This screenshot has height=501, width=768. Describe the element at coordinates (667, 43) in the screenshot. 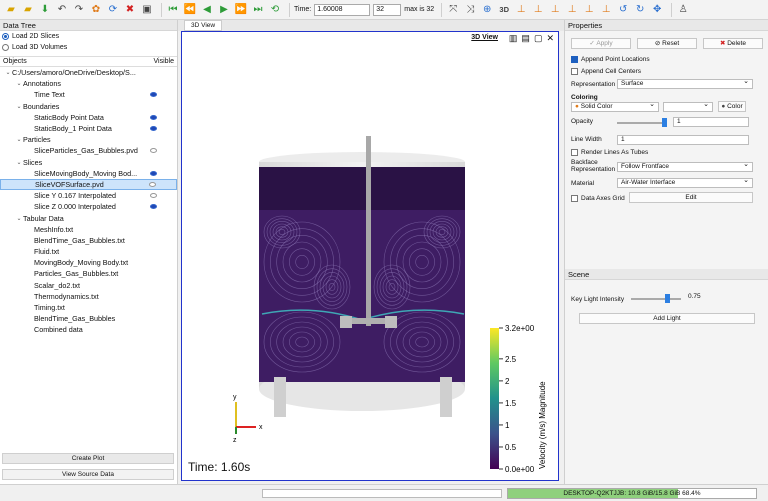

I see `reset-button: ⊘ Reset` at that location.